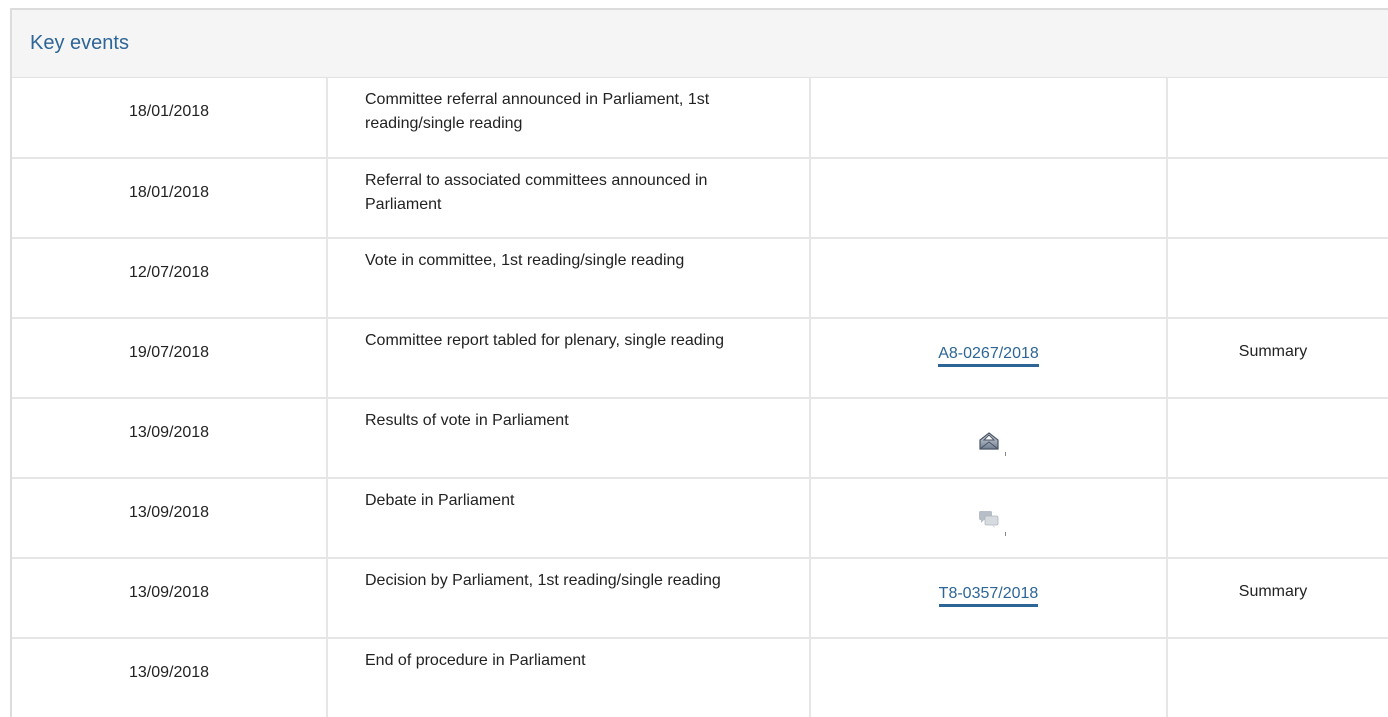  Describe the element at coordinates (569, 677) in the screenshot. I see `event-description: End of procedure in Parliament` at that location.